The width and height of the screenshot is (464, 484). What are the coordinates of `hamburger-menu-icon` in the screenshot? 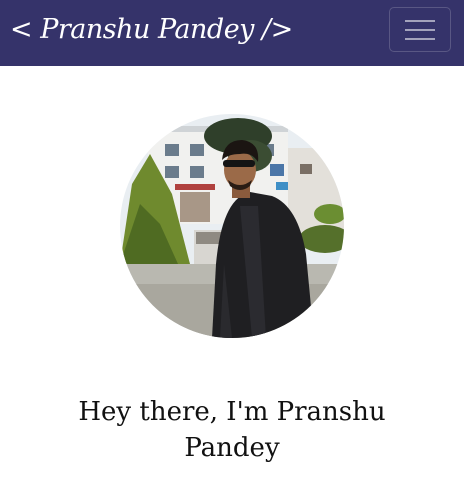 It's located at (420, 30).